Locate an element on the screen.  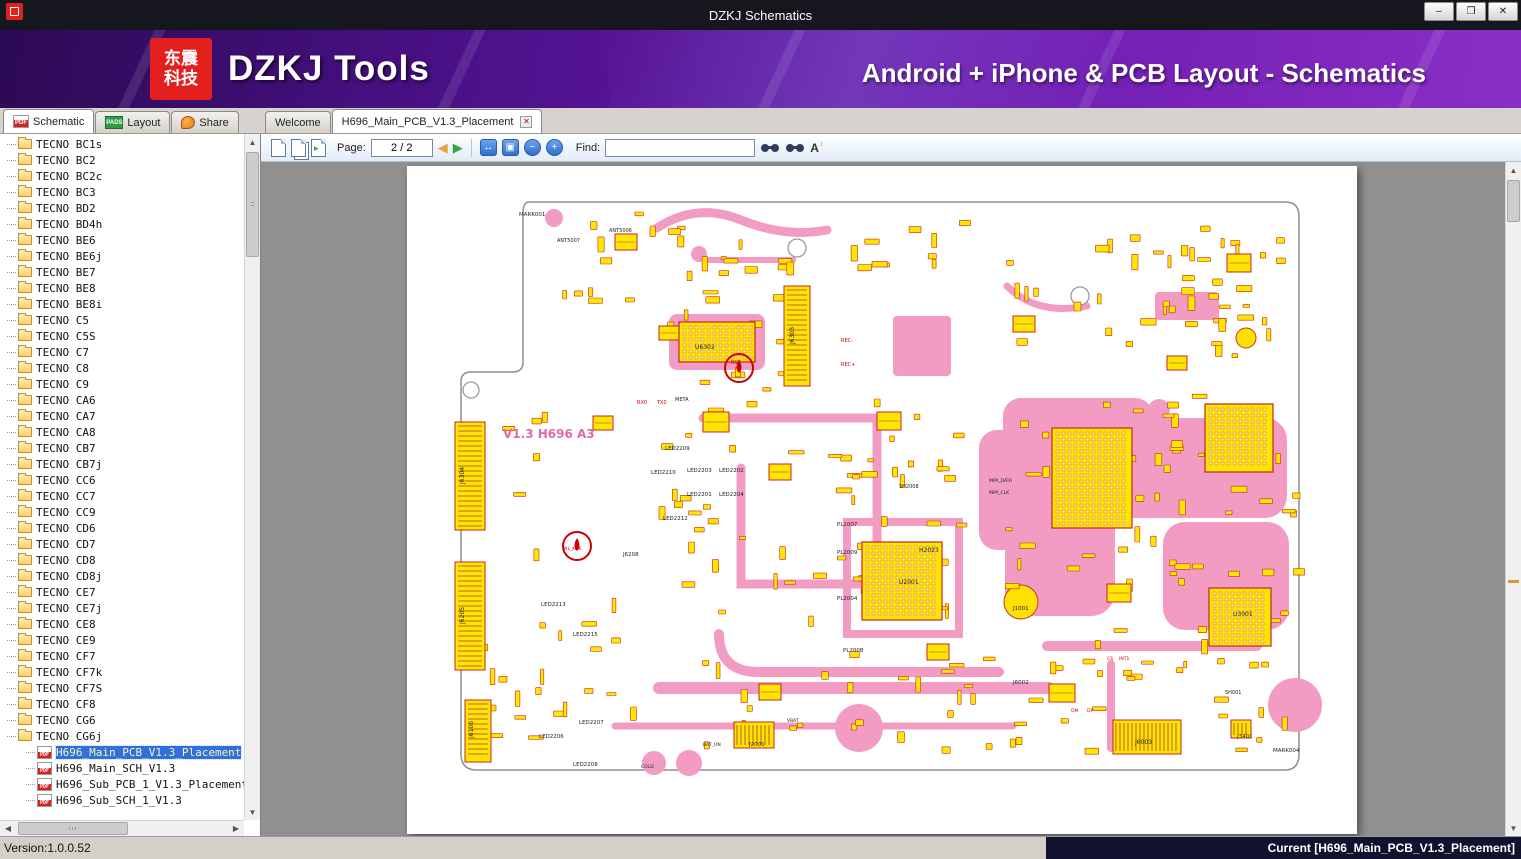
tree-folder-item: TECNO CE8 is located at coordinates (122, 624).